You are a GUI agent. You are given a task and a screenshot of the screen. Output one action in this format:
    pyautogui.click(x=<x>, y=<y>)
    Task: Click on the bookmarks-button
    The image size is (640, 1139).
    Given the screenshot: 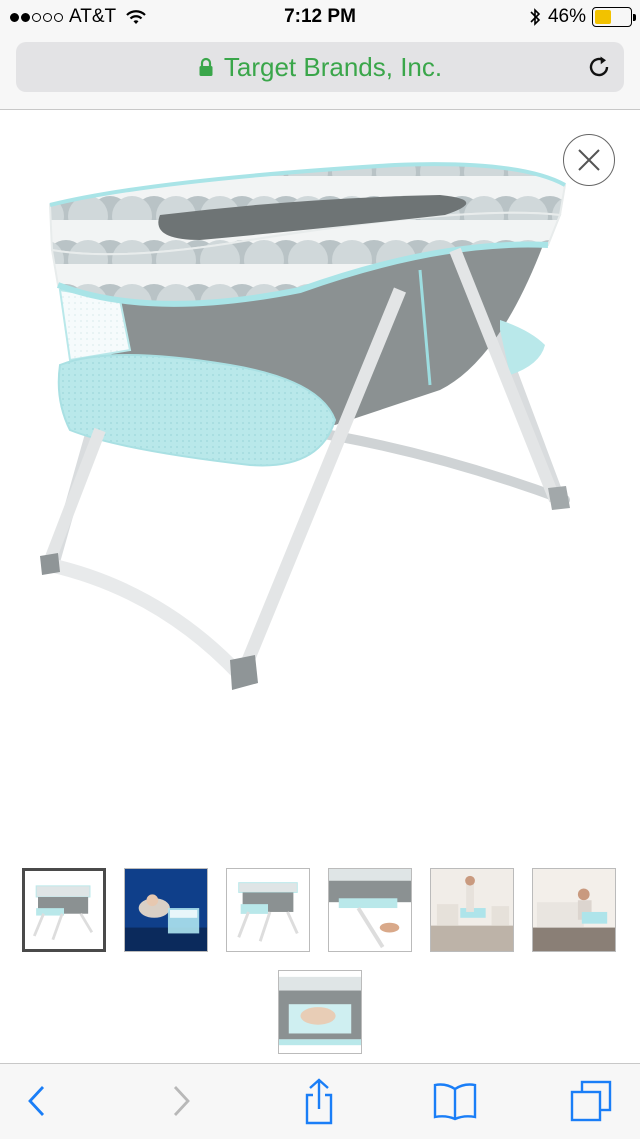 What is the action you would take?
    pyautogui.click(x=455, y=1101)
    